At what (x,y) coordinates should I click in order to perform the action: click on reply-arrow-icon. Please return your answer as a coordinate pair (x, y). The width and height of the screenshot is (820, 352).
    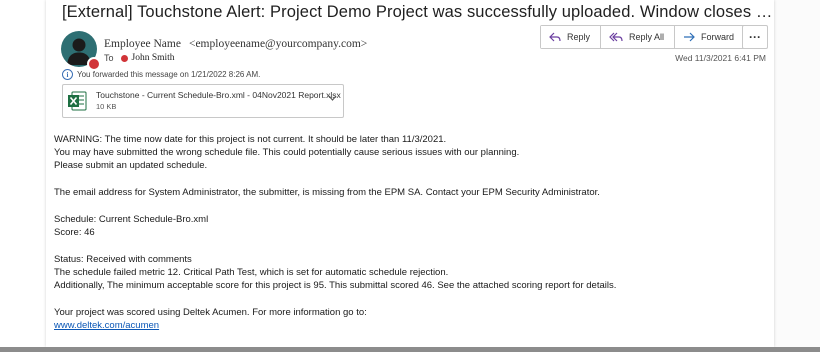
    Looking at the image, I should click on (555, 37).